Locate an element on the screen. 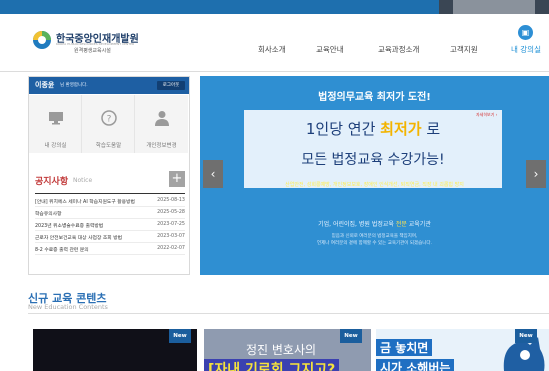 Image resolution: width=549 pixels, height=371 pixels. banner-headline-1-pre: 1인당 연간 is located at coordinates (343, 129).